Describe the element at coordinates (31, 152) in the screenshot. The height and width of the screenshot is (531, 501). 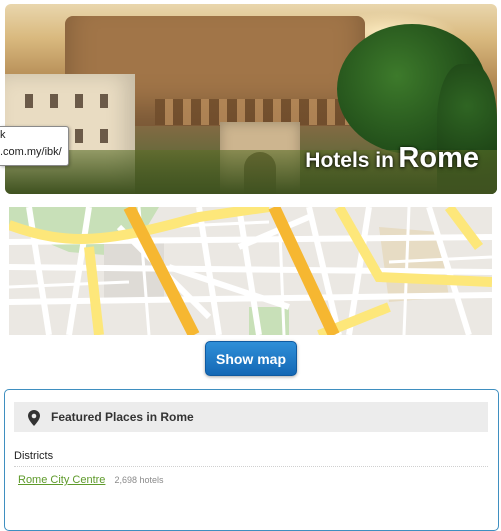
I see `tooltip-line-2: .com.my/ibk/` at that location.